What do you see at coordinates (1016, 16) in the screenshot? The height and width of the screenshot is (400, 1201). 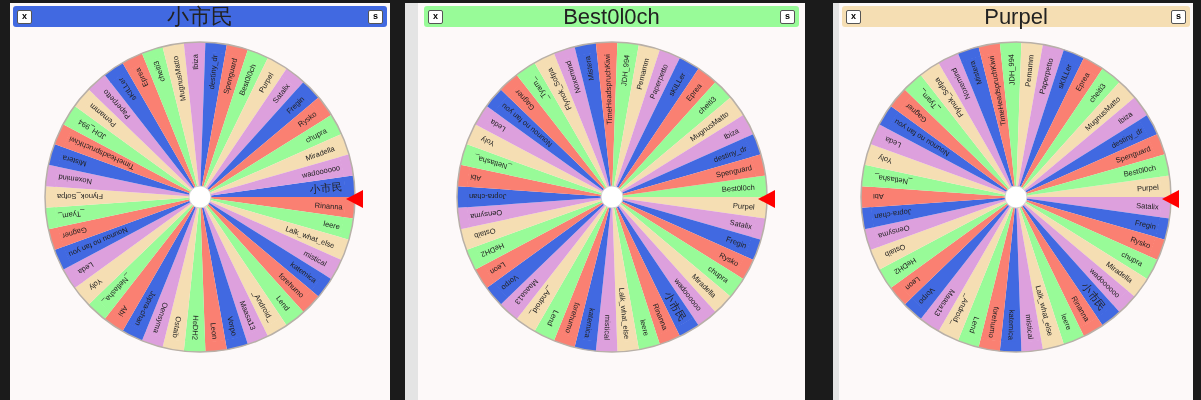 I see `wheel-title: Purpel` at bounding box center [1016, 16].